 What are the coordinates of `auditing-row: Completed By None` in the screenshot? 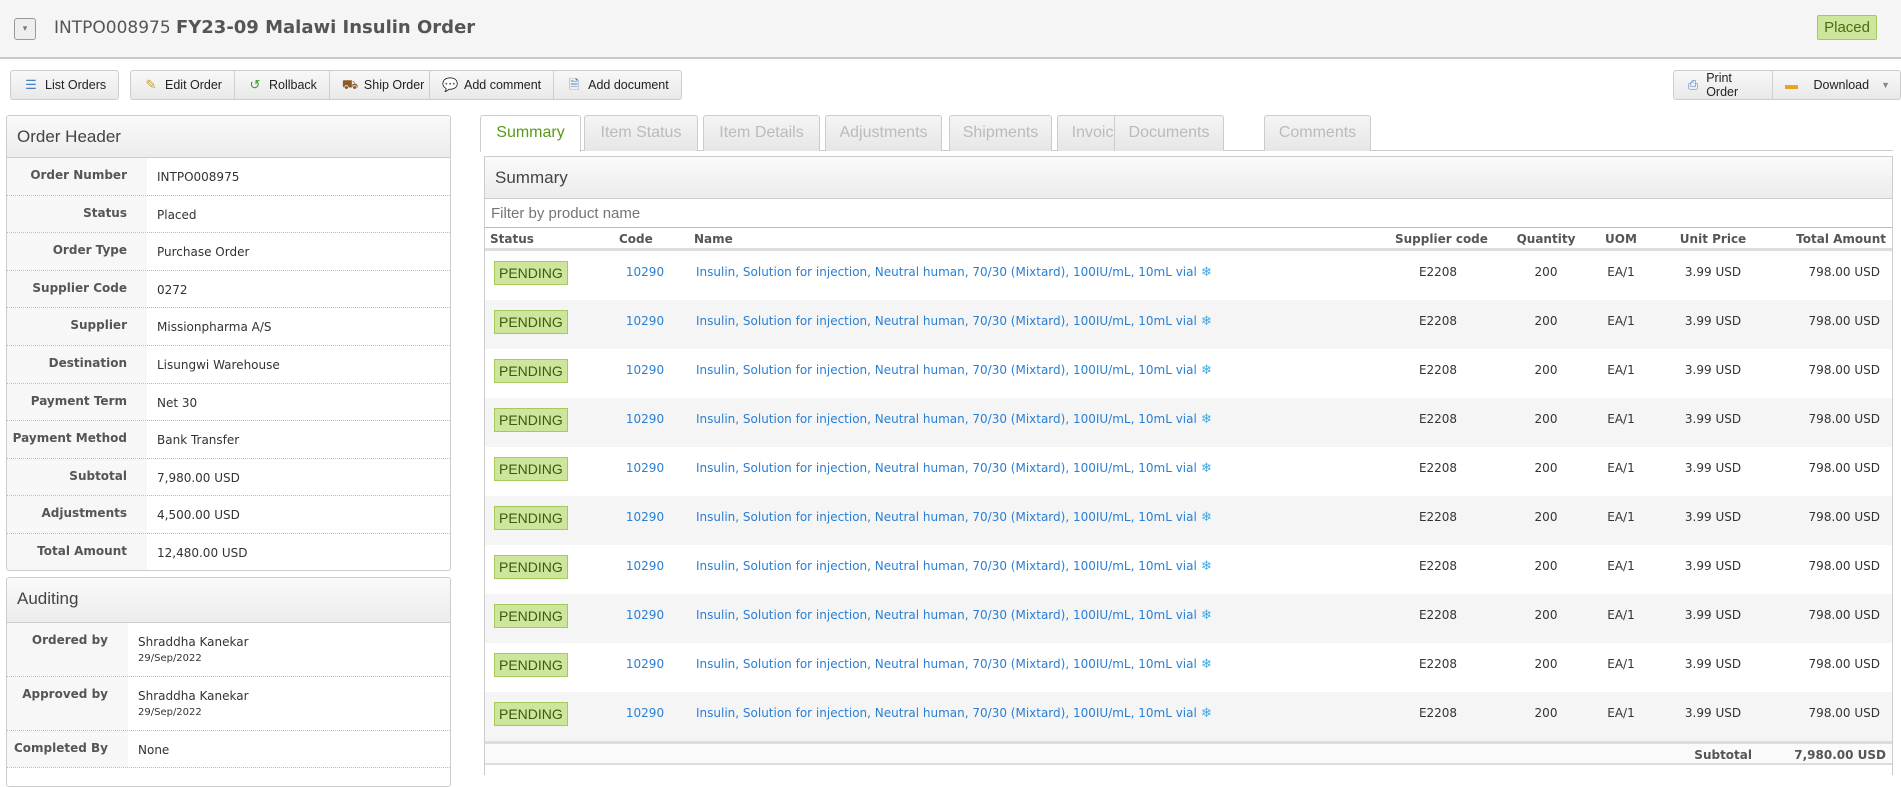 It's located at (228, 749).